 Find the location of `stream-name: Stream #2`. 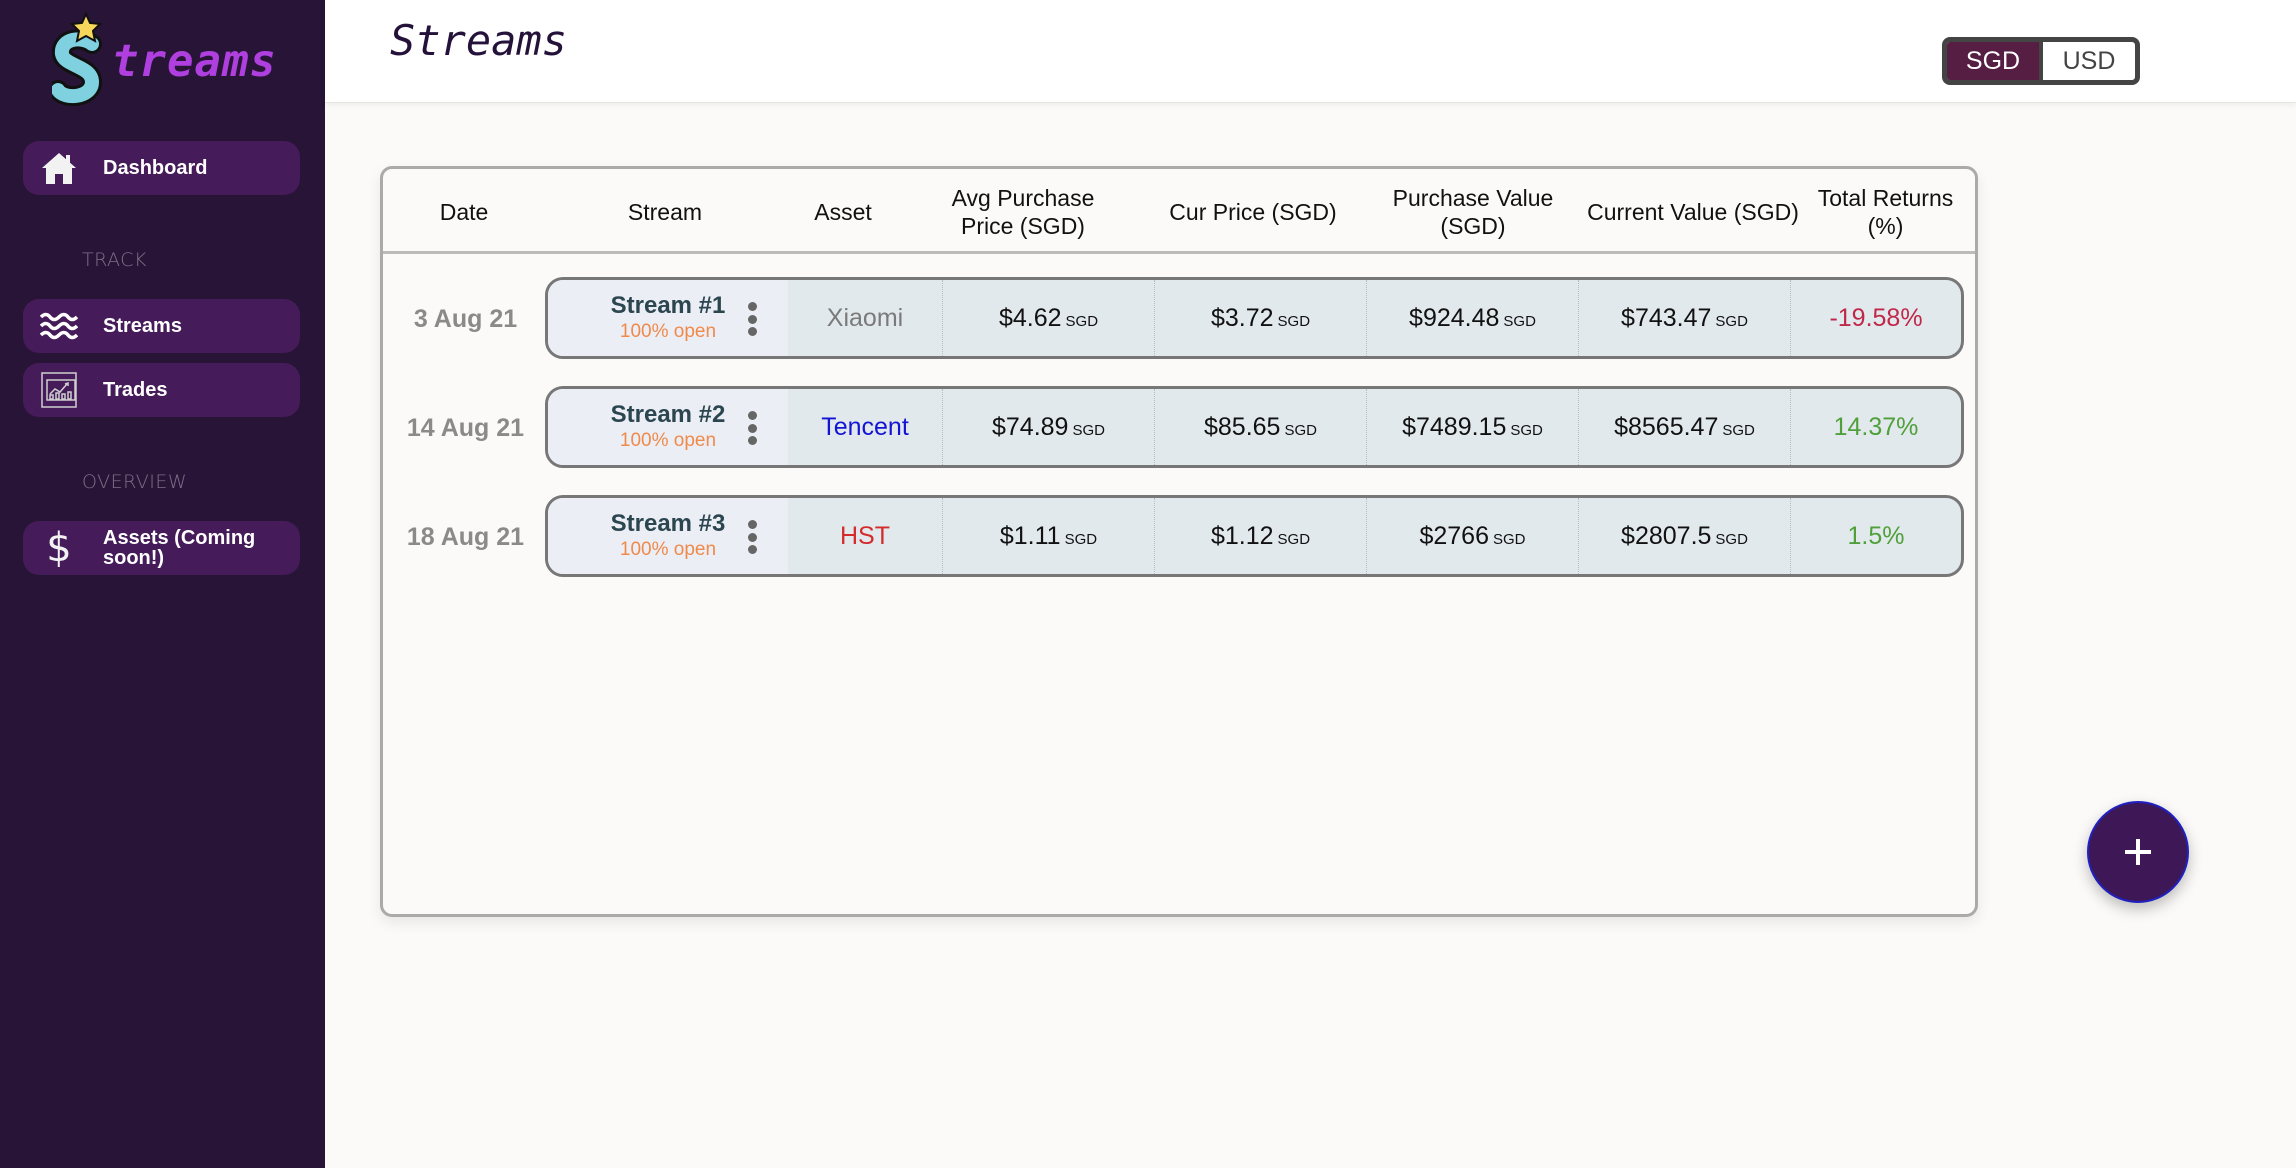

stream-name: Stream #2 is located at coordinates (668, 415).